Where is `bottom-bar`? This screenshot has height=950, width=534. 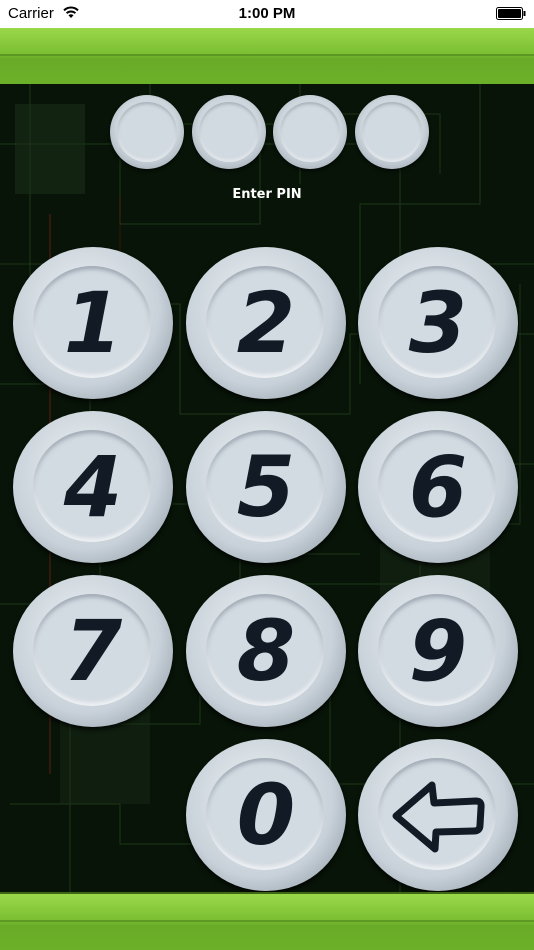
bottom-bar is located at coordinates (267, 921).